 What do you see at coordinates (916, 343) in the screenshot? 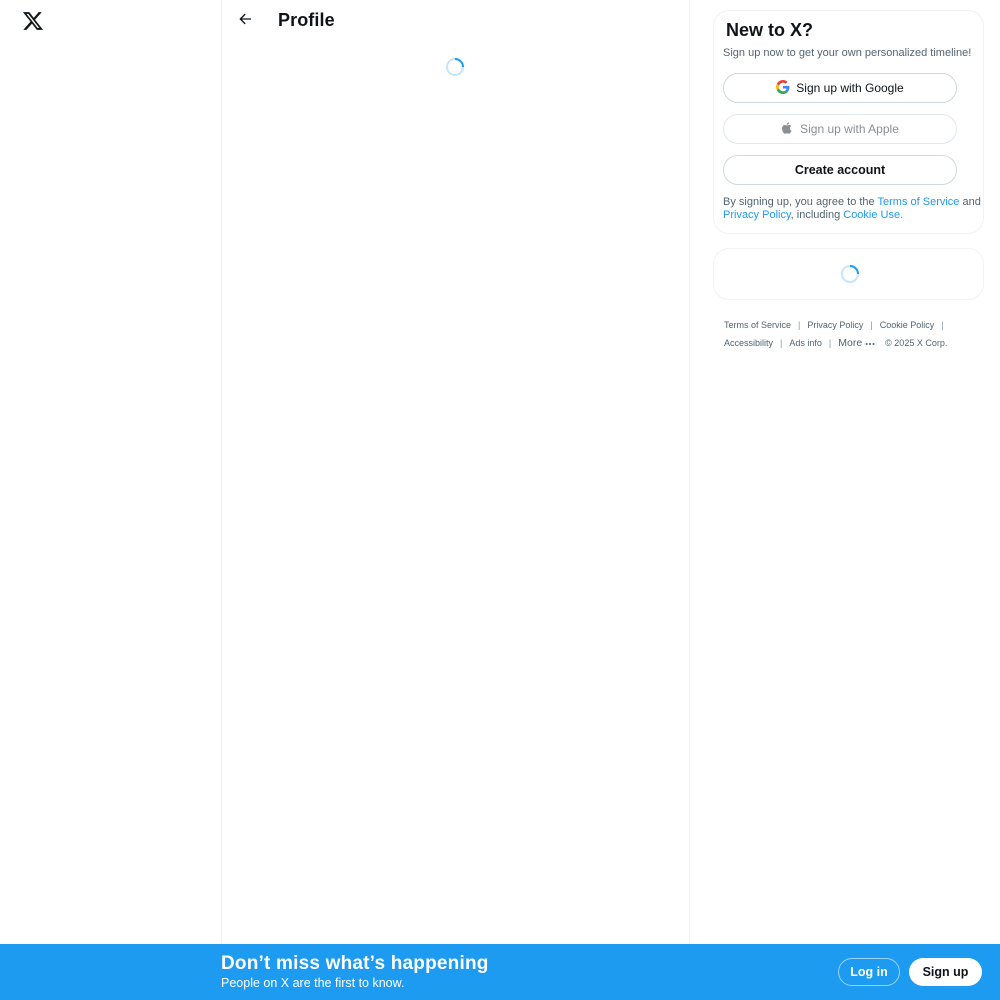
I see `copyright: © 2025 X Corp.` at bounding box center [916, 343].